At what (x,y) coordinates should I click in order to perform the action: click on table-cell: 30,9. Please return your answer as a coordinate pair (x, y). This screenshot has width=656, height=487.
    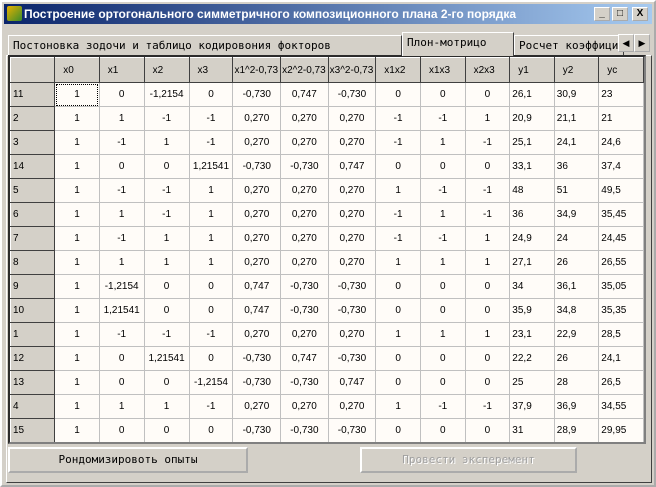
    Looking at the image, I should click on (577, 94).